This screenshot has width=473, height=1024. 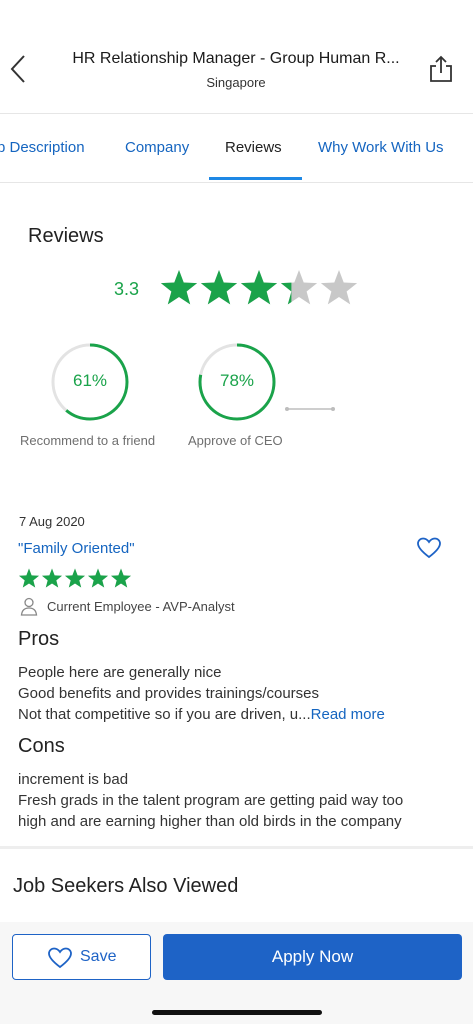 I want to click on pros-heading: Pros, so click(x=39, y=639).